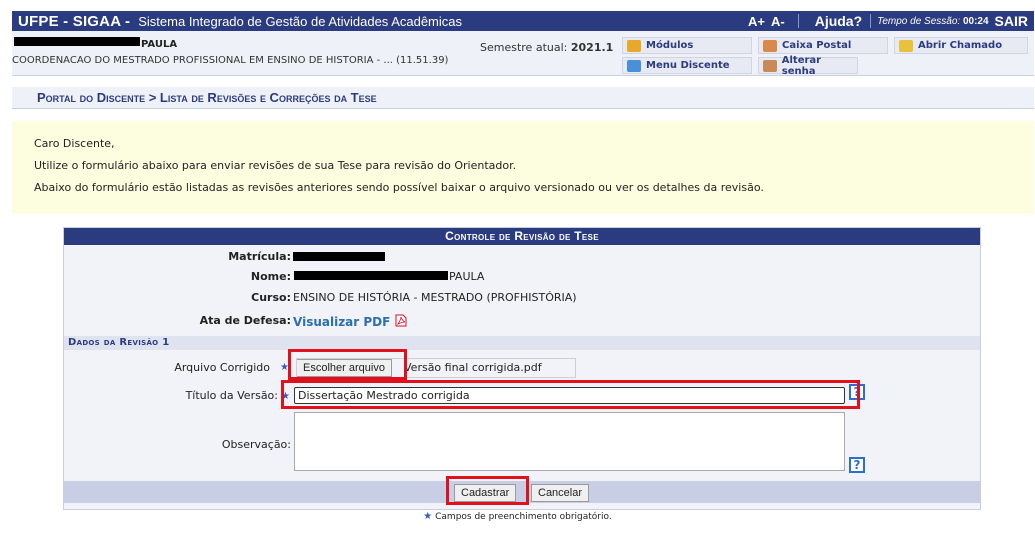 The width and height of the screenshot is (1035, 537). What do you see at coordinates (835, 21) in the screenshot?
I see `help-link: Ajuda?` at bounding box center [835, 21].